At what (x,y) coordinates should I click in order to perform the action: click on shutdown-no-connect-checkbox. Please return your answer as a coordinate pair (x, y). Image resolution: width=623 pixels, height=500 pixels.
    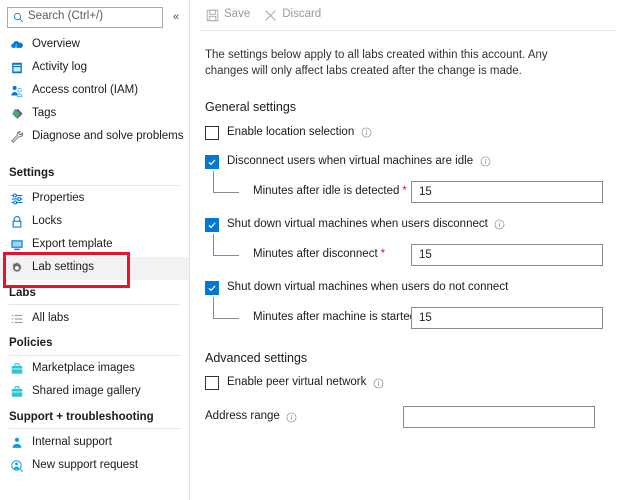
    Looking at the image, I should click on (212, 287).